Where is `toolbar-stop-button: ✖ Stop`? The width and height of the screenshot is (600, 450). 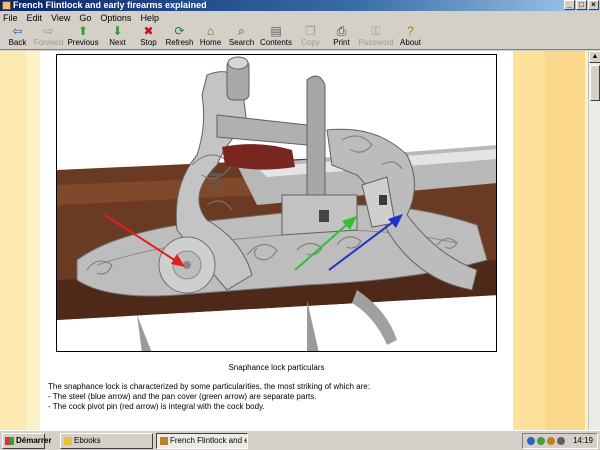 toolbar-stop-button: ✖ Stop is located at coordinates (148, 36).